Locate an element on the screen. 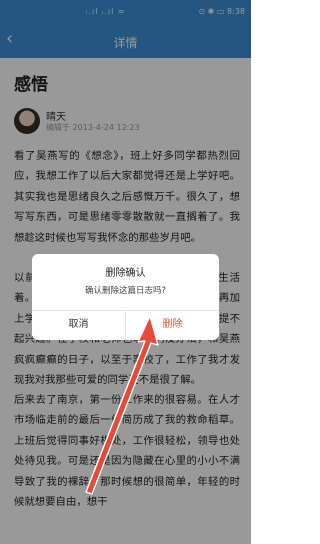  cancel-button: 取消 is located at coordinates (78, 325).